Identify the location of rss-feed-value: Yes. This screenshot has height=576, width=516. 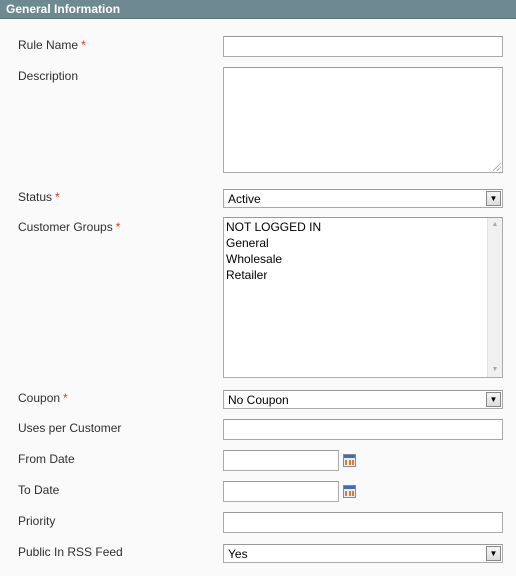
(238, 554).